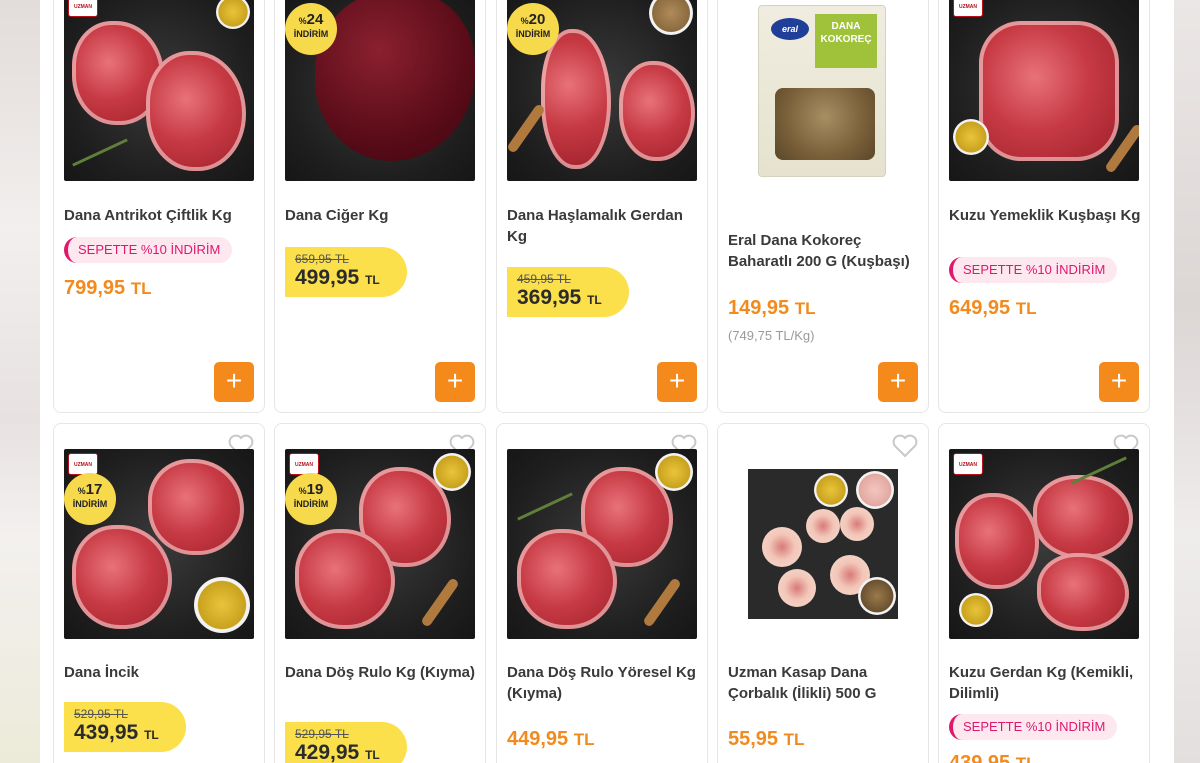 The width and height of the screenshot is (1200, 763). I want to click on product-price: 439,95 TL, so click(993, 757).